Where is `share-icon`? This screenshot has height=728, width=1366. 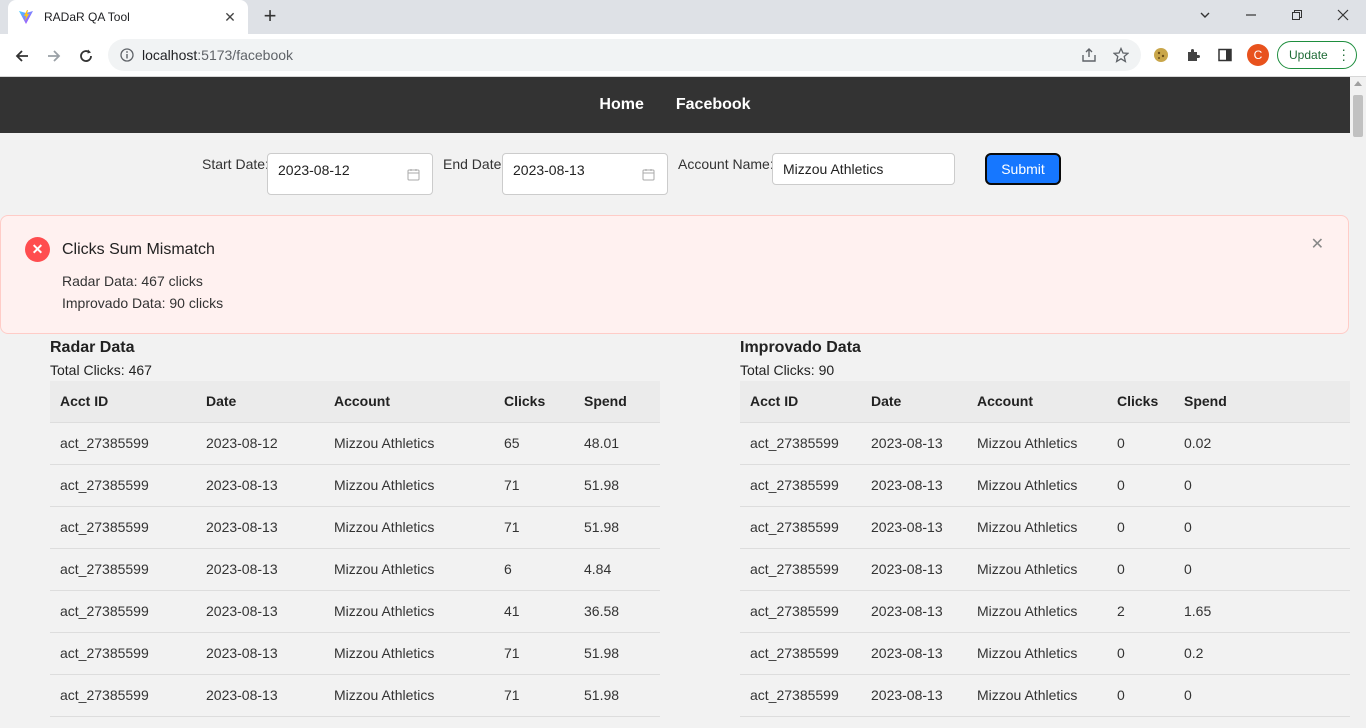
share-icon is located at coordinates (1089, 55).